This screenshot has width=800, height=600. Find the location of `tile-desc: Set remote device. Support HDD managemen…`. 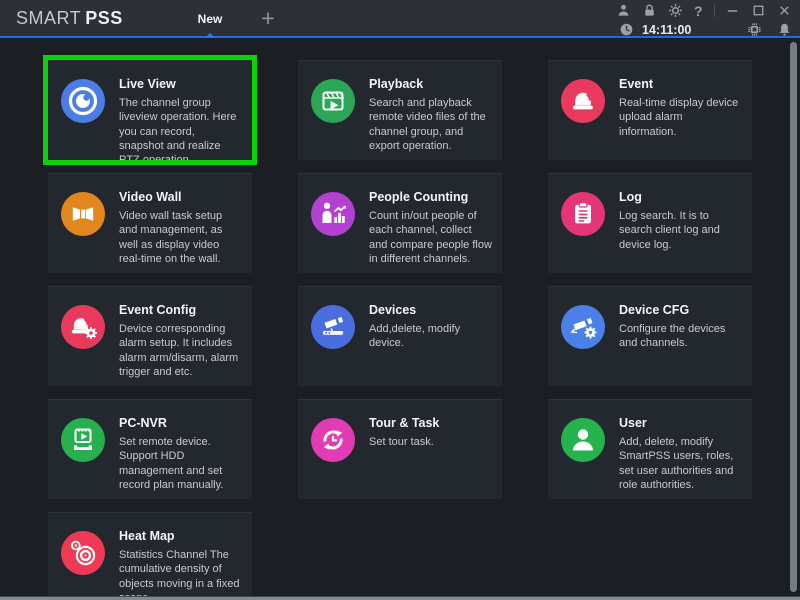

tile-desc: Set remote device. Support HDD managemen… is located at coordinates (171, 463).